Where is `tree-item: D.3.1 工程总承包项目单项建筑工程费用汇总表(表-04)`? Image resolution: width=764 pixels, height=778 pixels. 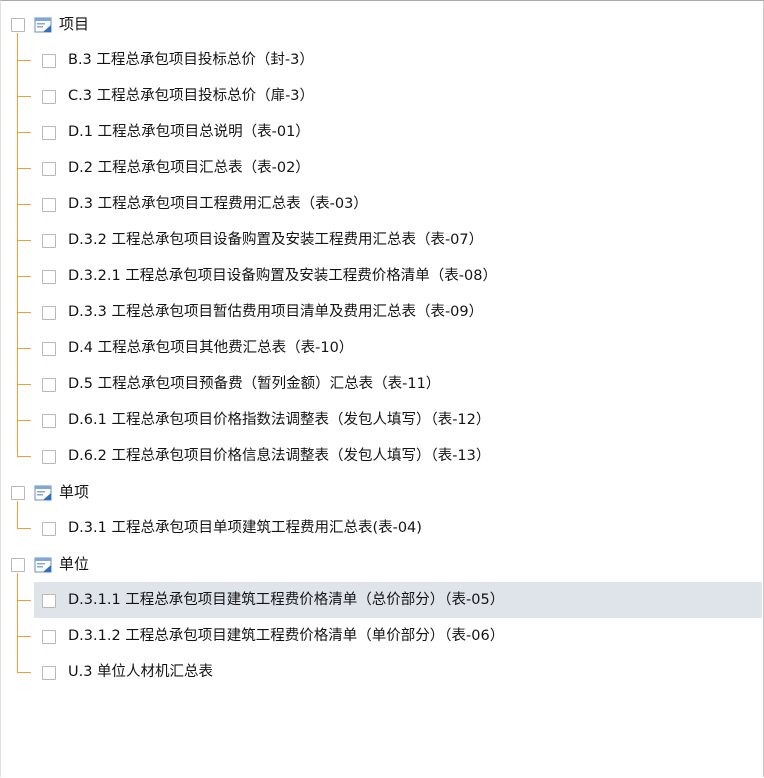
tree-item: D.3.1 工程总承包项目单项建筑工程费用汇总表(表-04) is located at coordinates (381, 528).